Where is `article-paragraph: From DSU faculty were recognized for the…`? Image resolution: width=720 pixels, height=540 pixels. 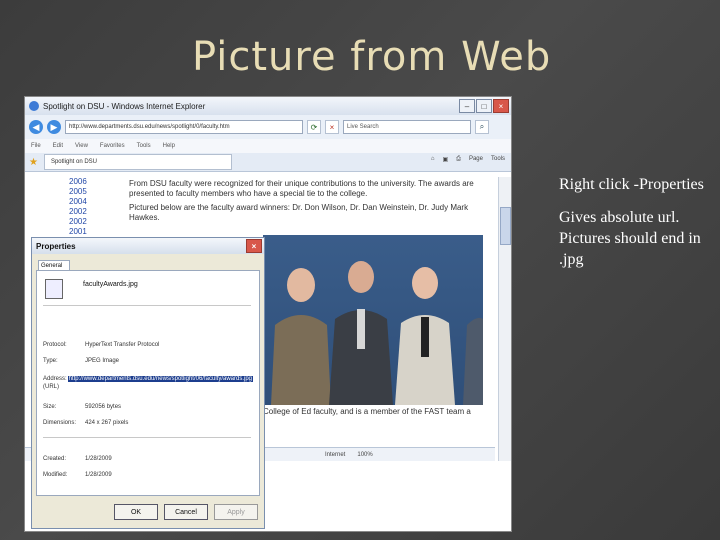 article-paragraph: From DSU faculty were recognized for the… is located at coordinates (301, 188).